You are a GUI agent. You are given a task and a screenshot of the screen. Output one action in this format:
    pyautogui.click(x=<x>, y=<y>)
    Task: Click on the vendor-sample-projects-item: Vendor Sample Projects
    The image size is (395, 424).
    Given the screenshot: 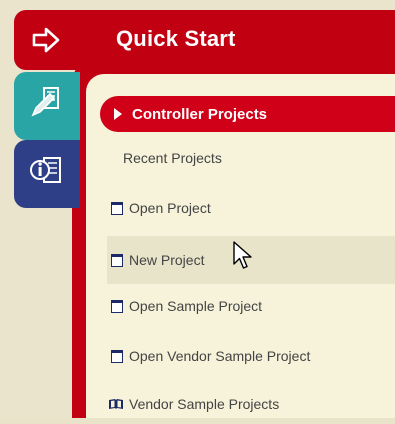 What is the action you would take?
    pyautogui.click(x=240, y=404)
    